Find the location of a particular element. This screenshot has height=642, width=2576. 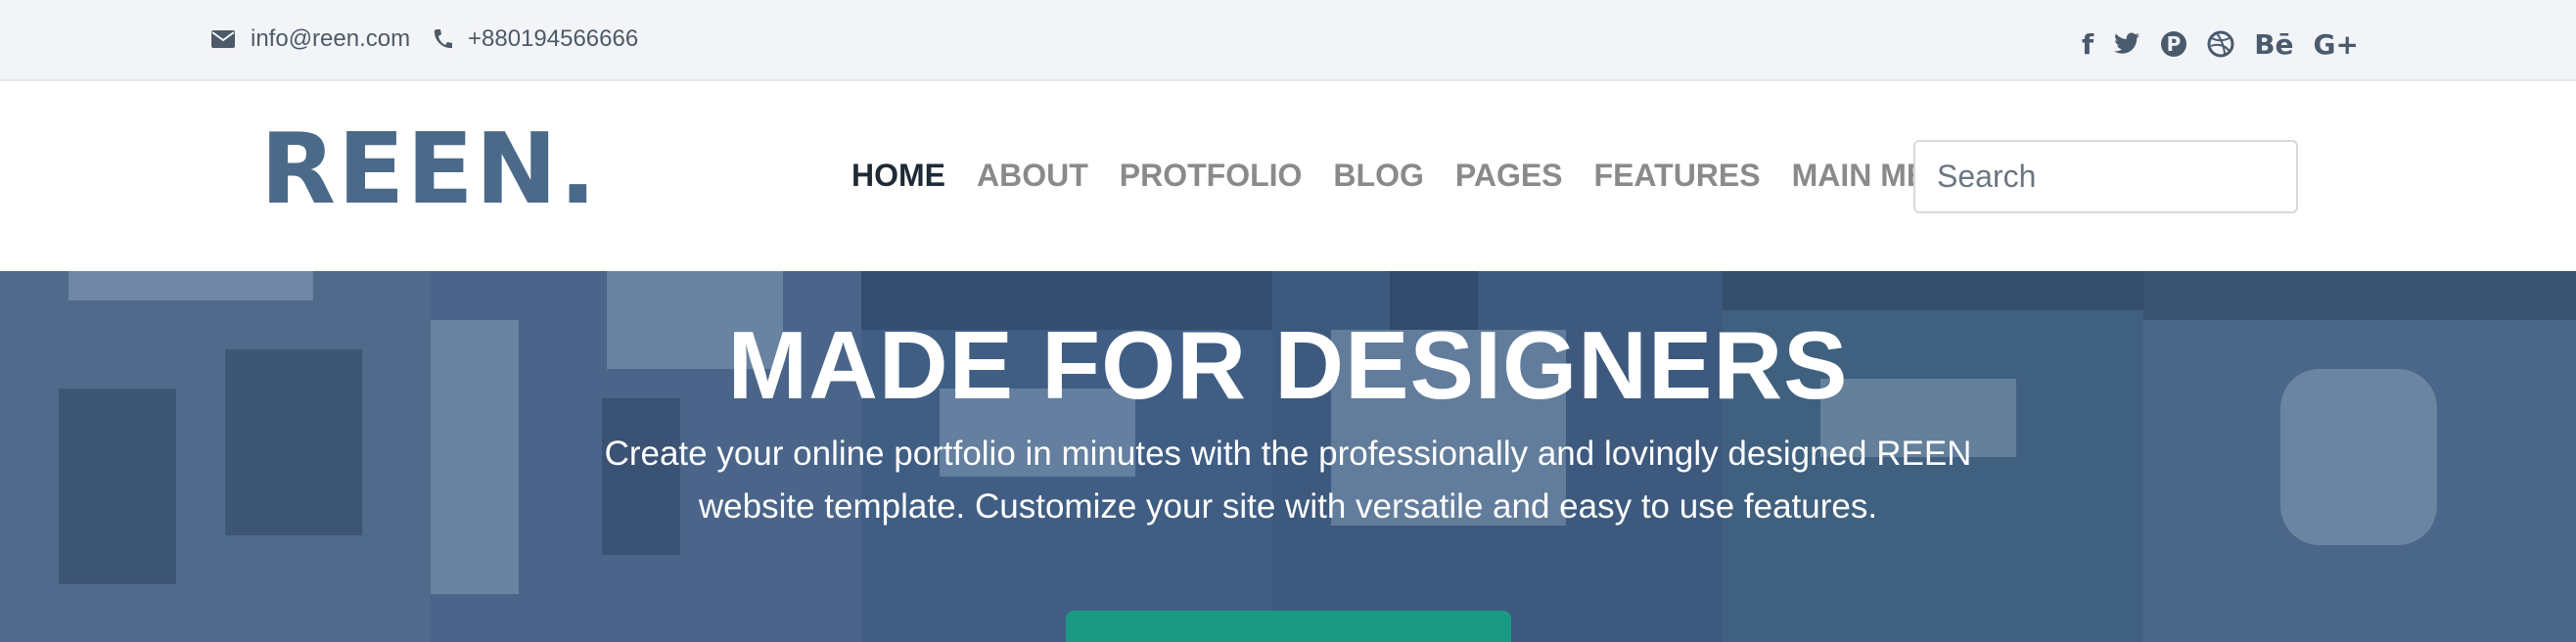

phone-text: +880194566666 is located at coordinates (553, 38).